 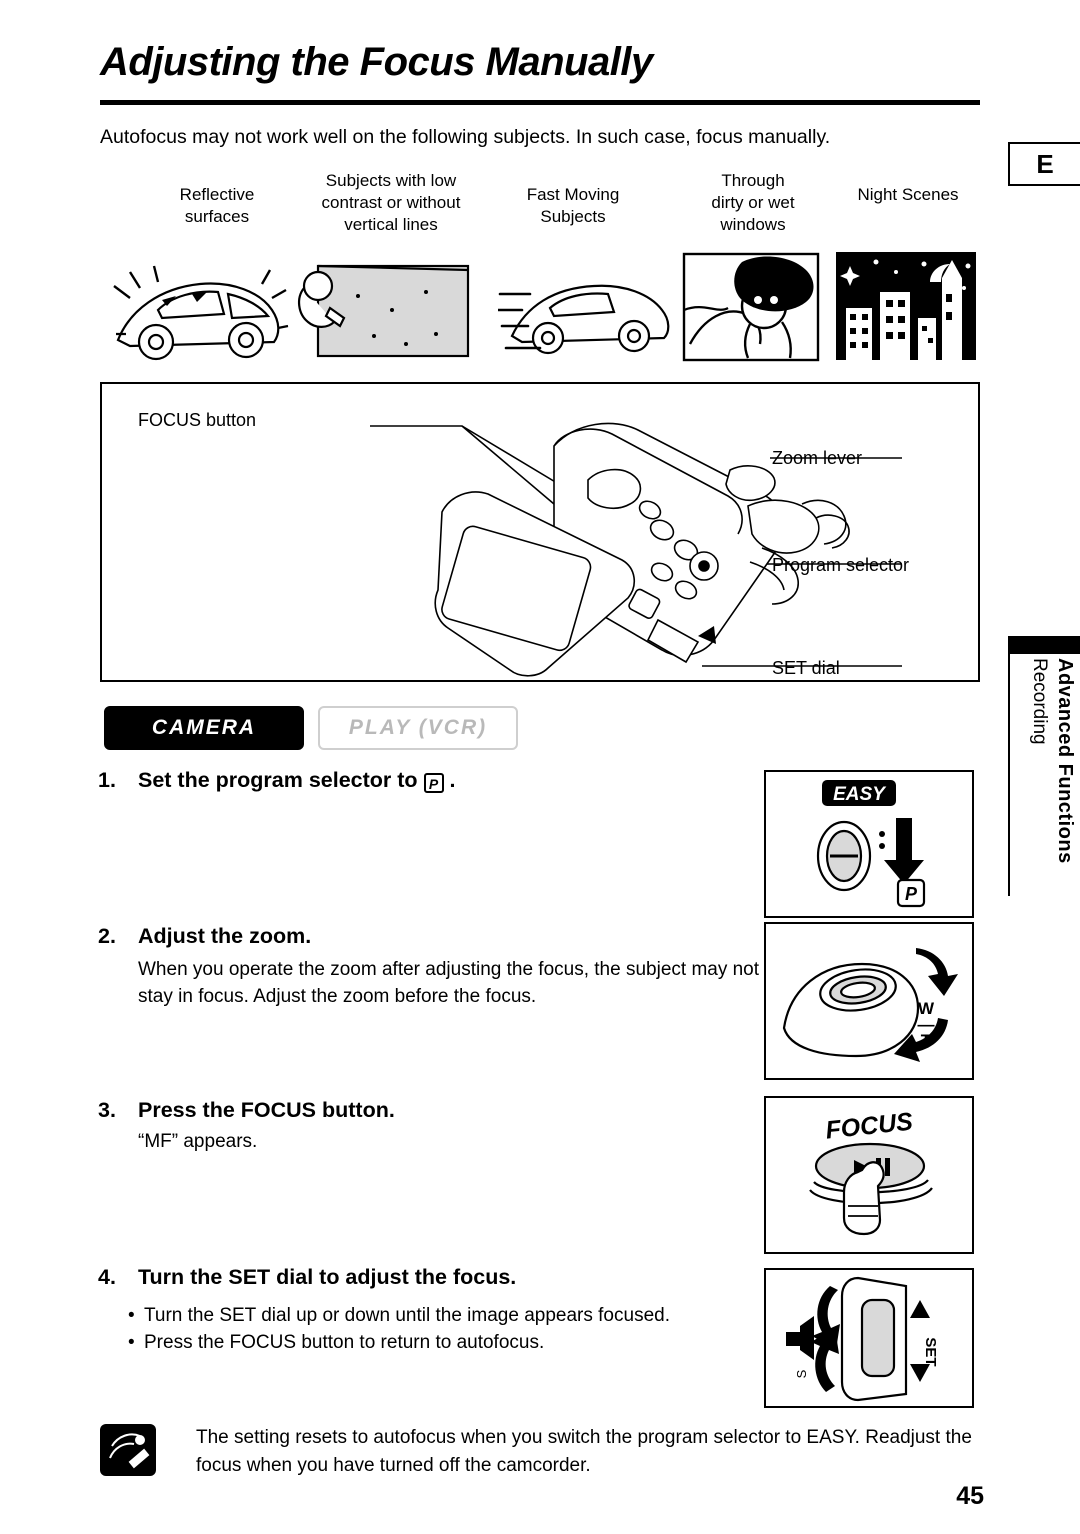 What do you see at coordinates (225, 936) in the screenshot?
I see `step-2-heading: Adjust the zoom.` at bounding box center [225, 936].